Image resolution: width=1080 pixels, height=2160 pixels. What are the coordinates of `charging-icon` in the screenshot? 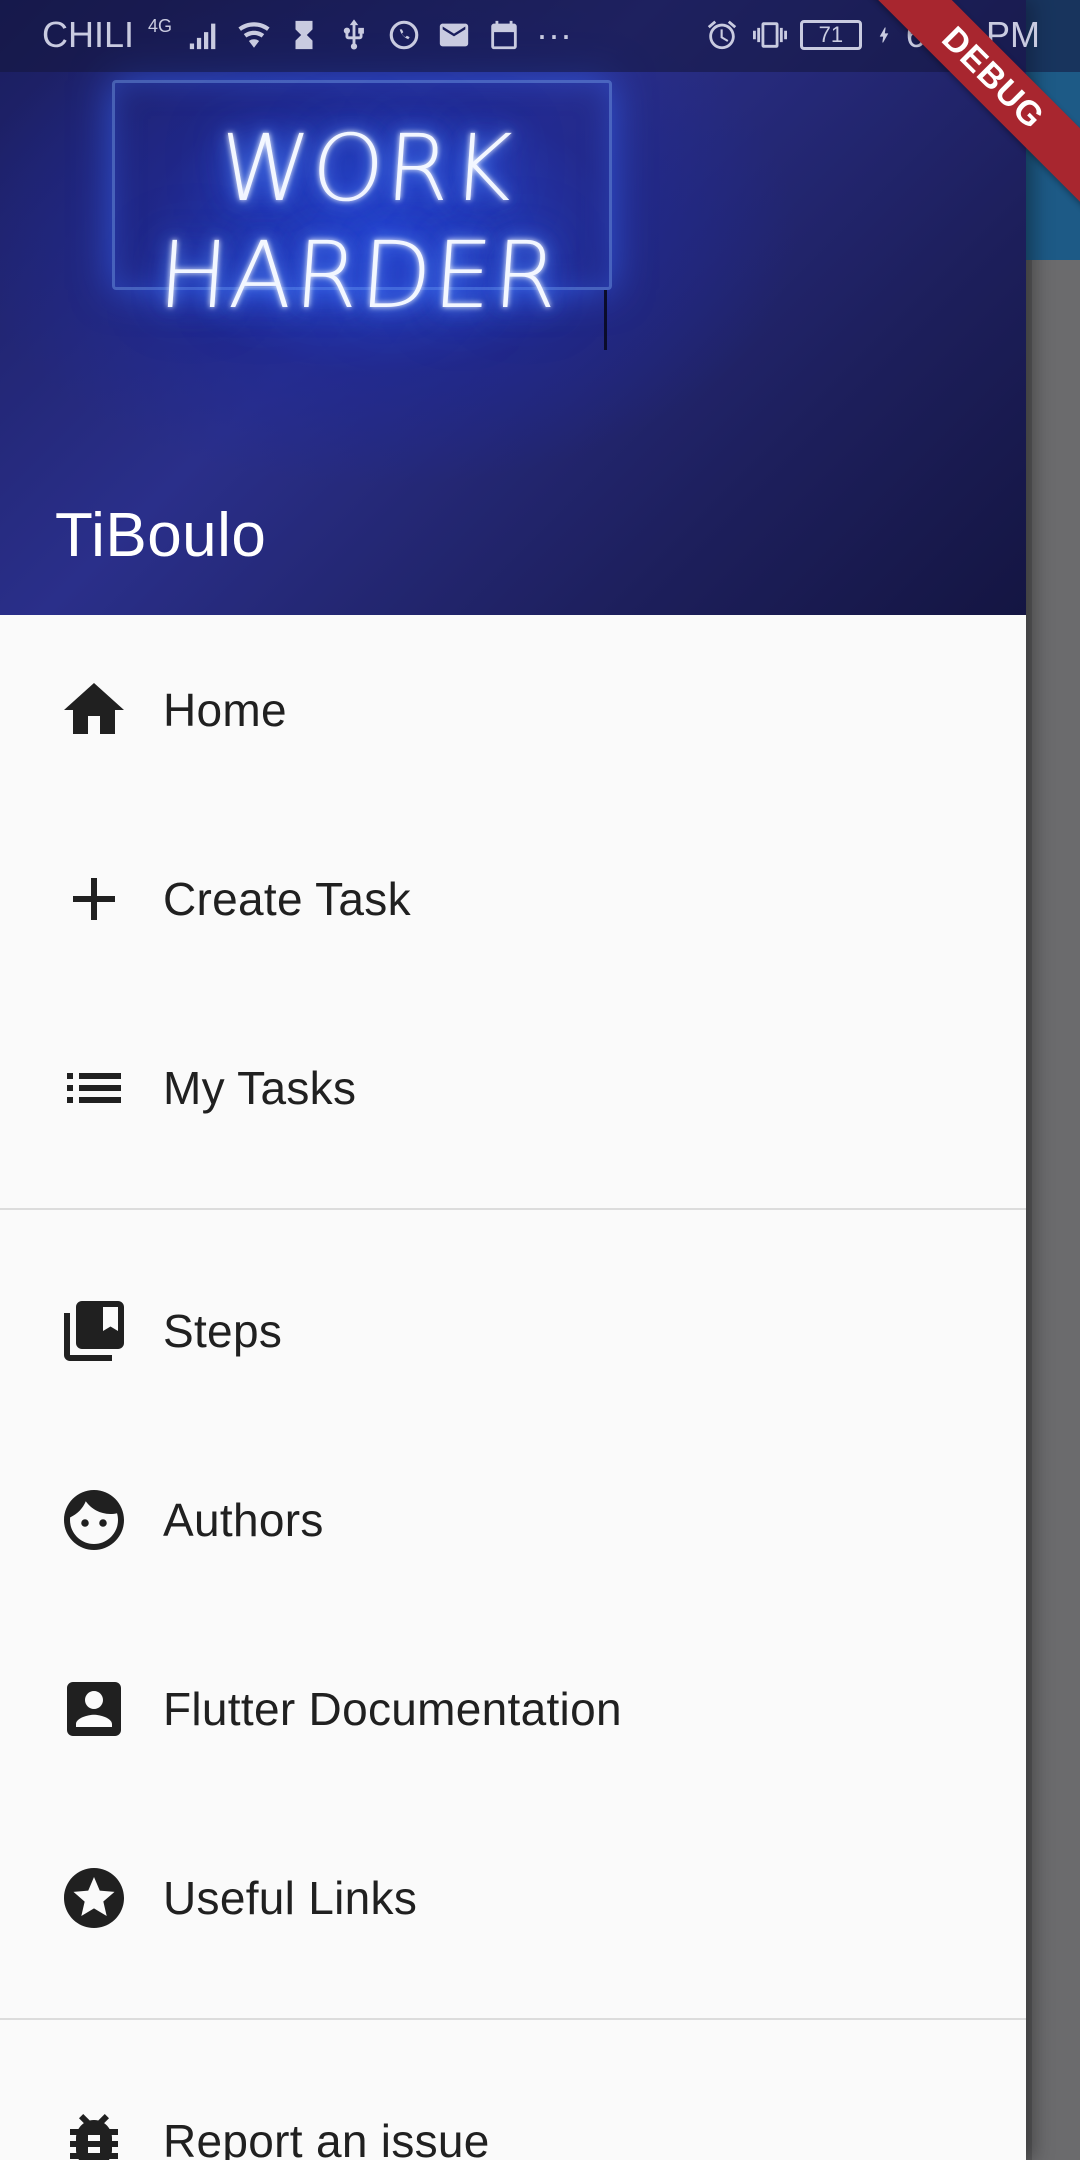 It's located at (884, 35).